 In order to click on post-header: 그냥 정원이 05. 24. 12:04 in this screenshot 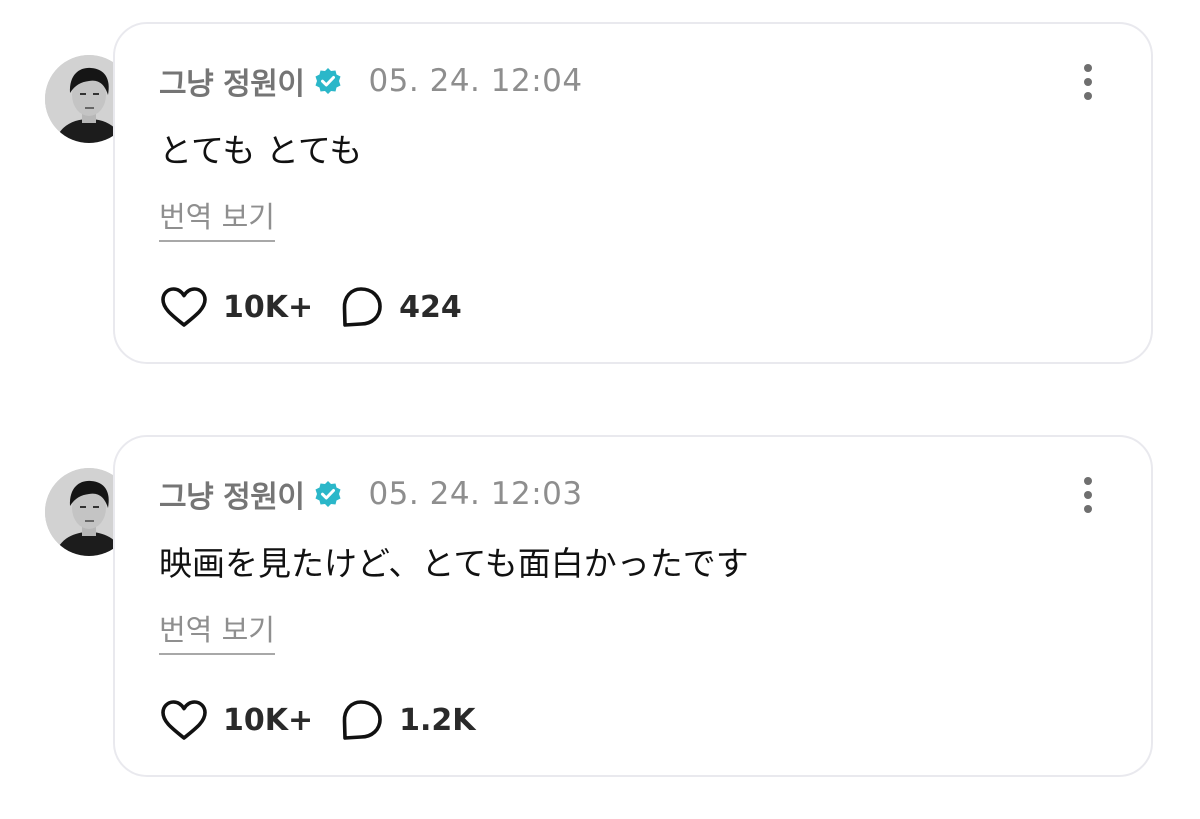, I will do `click(371, 81)`.